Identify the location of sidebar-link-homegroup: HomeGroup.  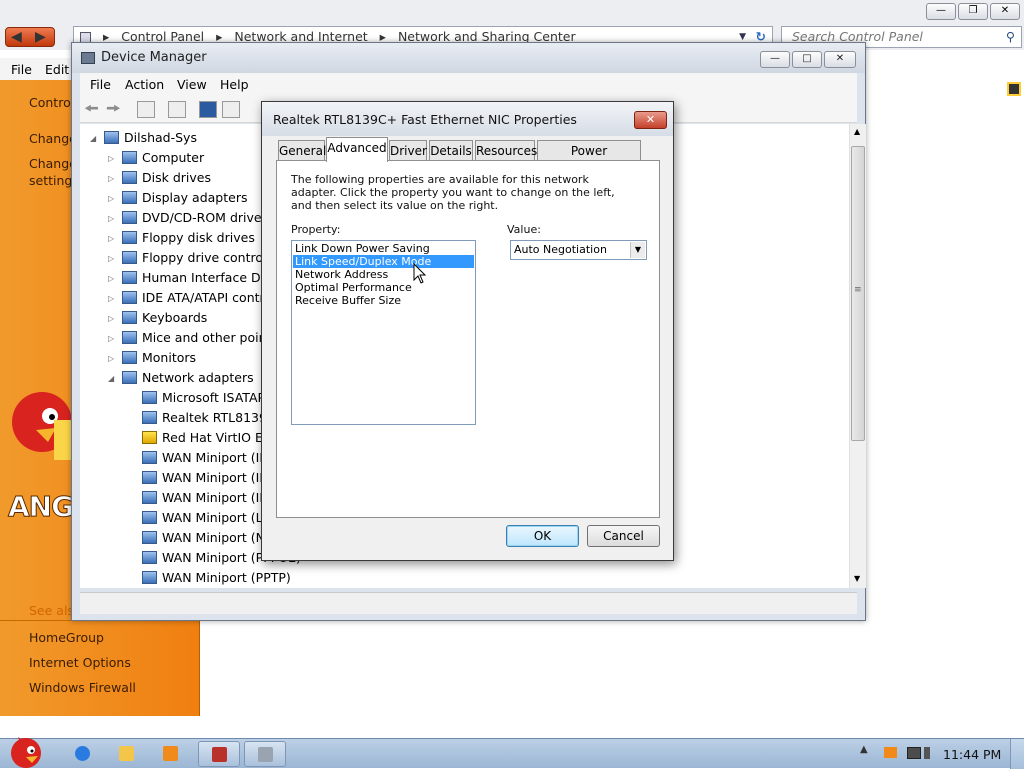
(66, 637).